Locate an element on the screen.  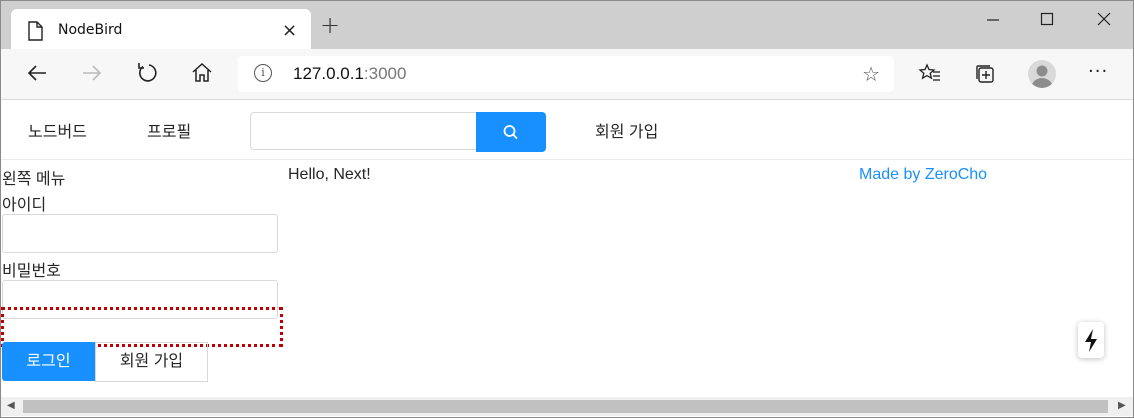
address-bar: i 127.0.0.1:3000 ☆ is located at coordinates (566, 74).